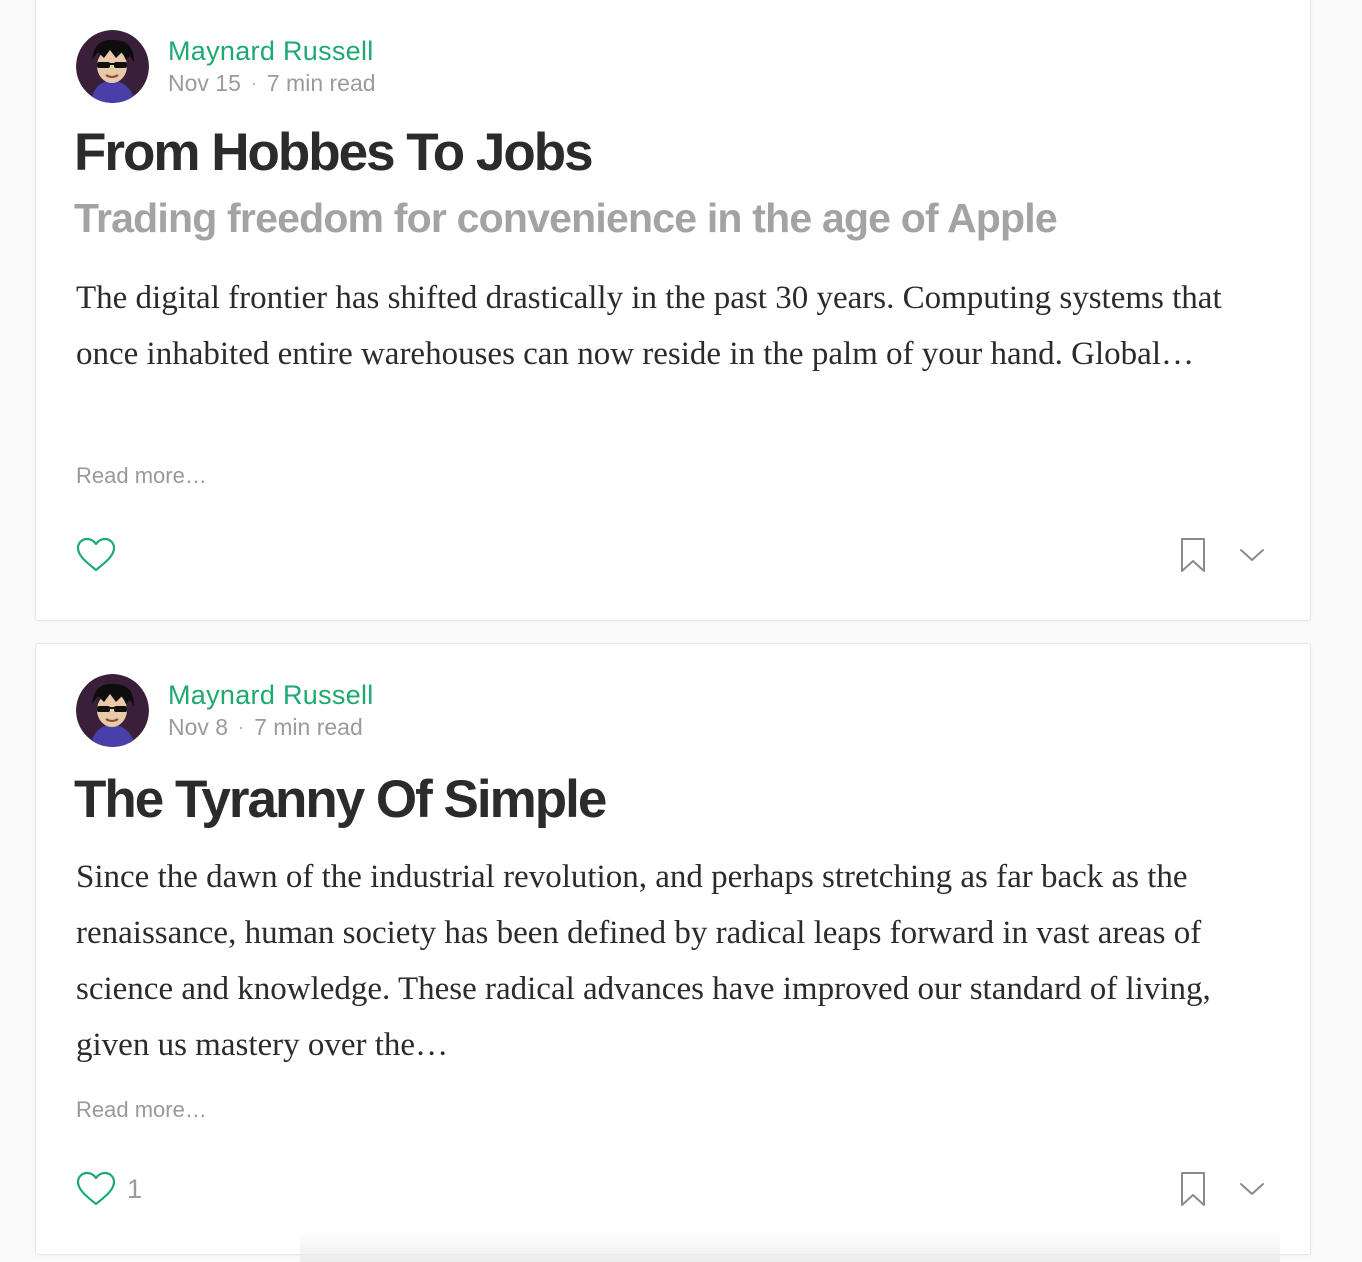 The width and height of the screenshot is (1362, 1262). Describe the element at coordinates (204, 83) in the screenshot. I see `post-date: Nov 15` at that location.